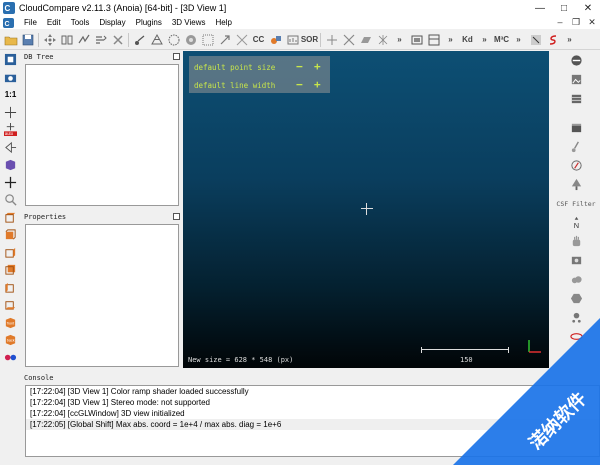 This screenshot has width=600, height=465. I want to click on cloudcompare-menu-icon: C, so click(9, 23).